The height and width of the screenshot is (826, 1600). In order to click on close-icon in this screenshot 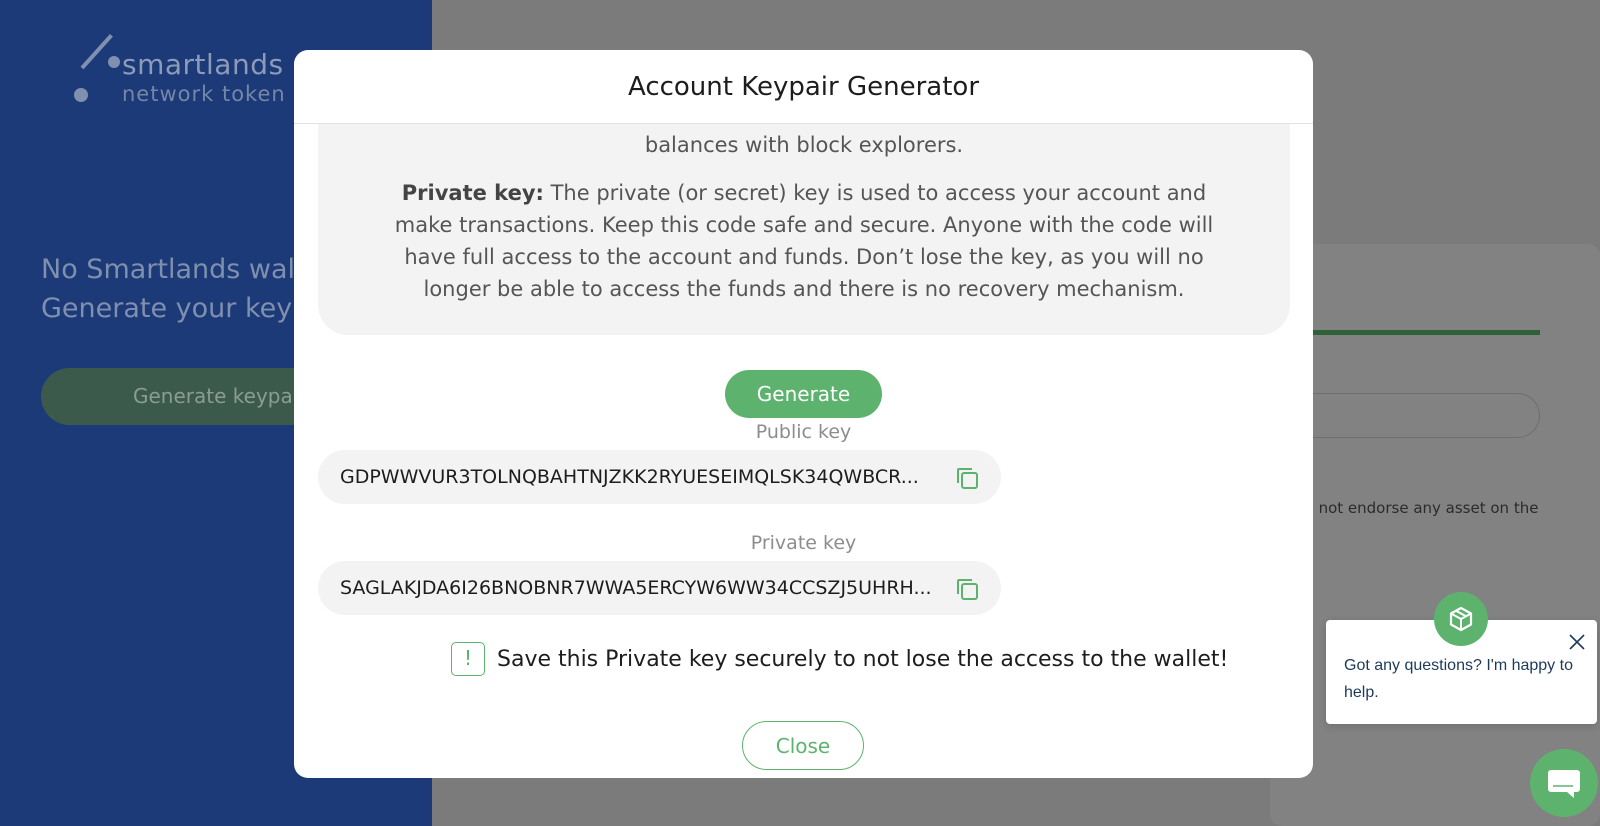, I will do `click(1577, 642)`.